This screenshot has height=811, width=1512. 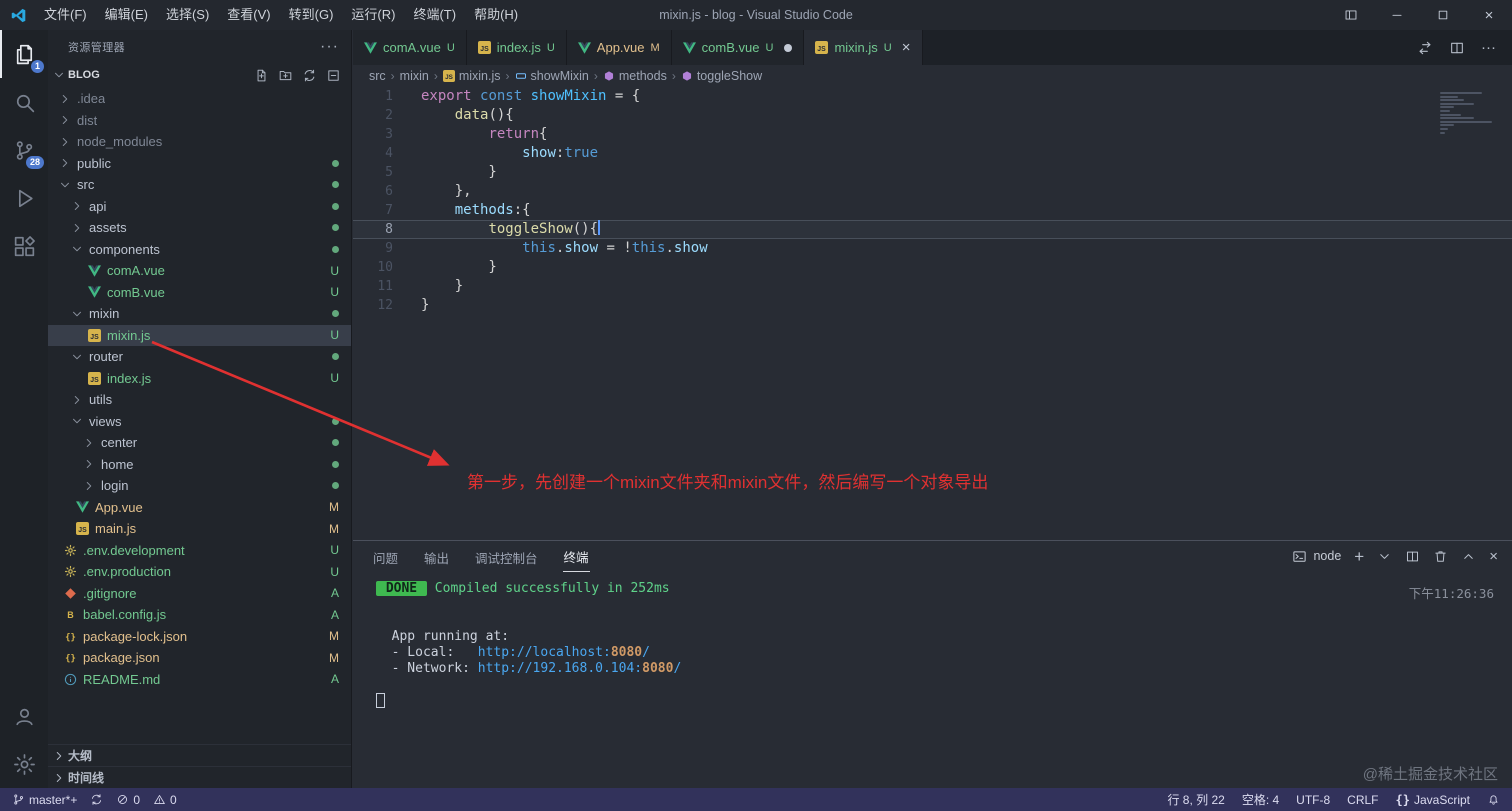 I want to click on code-line: 2 data(){, so click(x=932, y=115).